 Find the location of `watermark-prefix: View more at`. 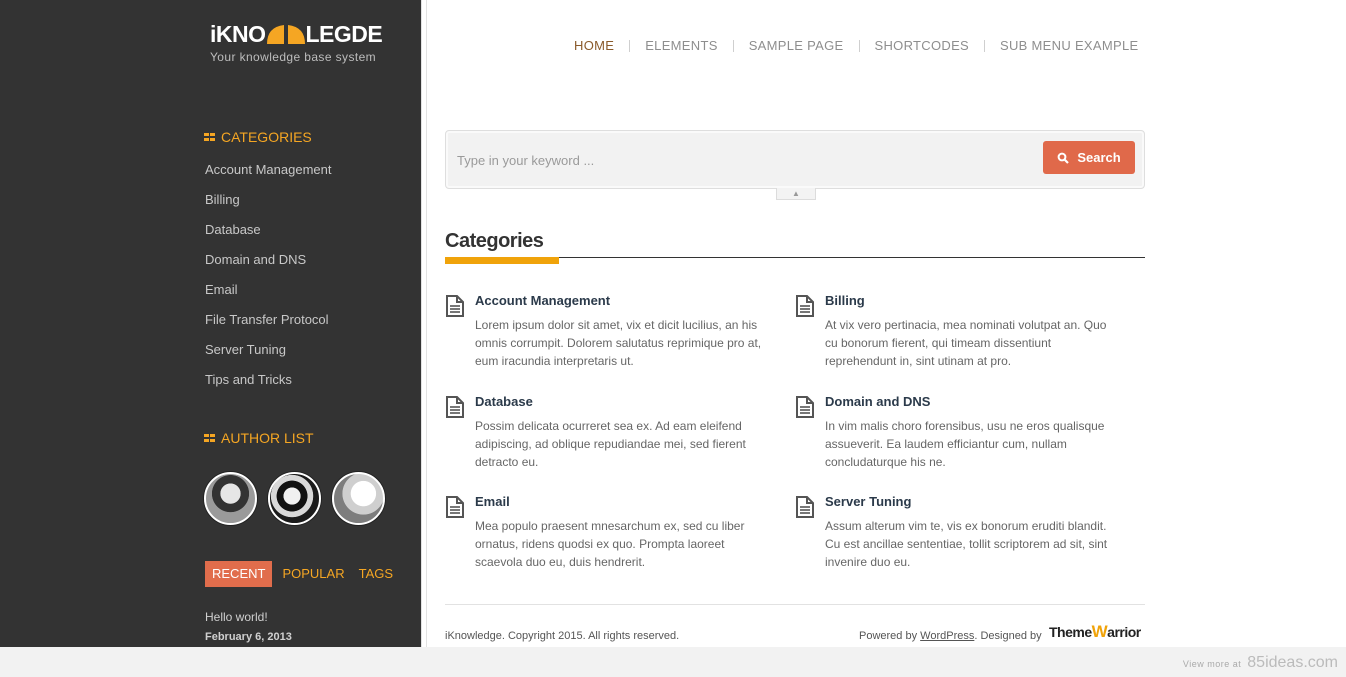

watermark-prefix: View more at is located at coordinates (1212, 664).